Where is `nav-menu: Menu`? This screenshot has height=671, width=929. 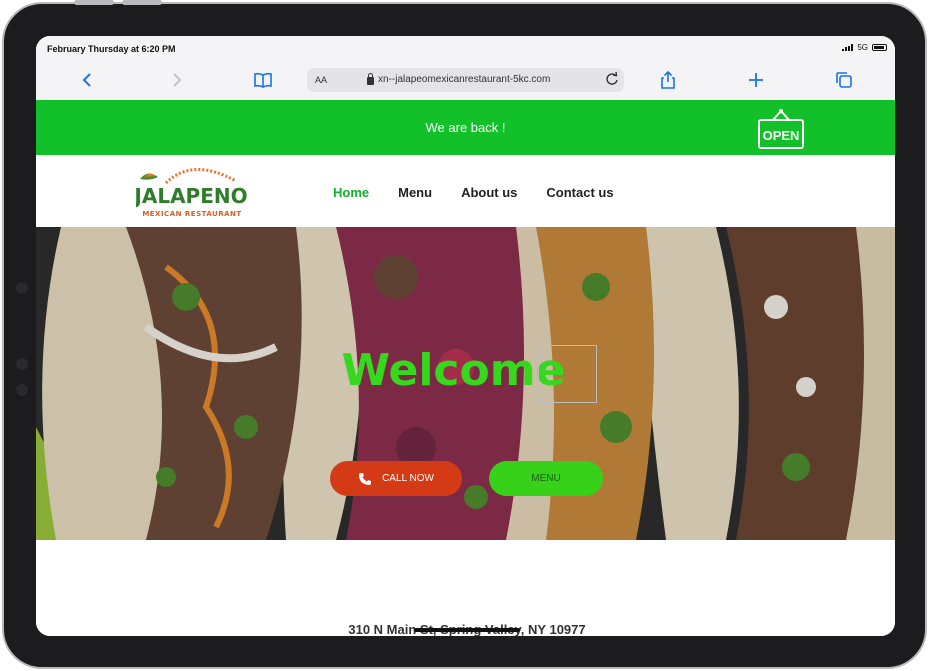
nav-menu: Menu is located at coordinates (415, 192).